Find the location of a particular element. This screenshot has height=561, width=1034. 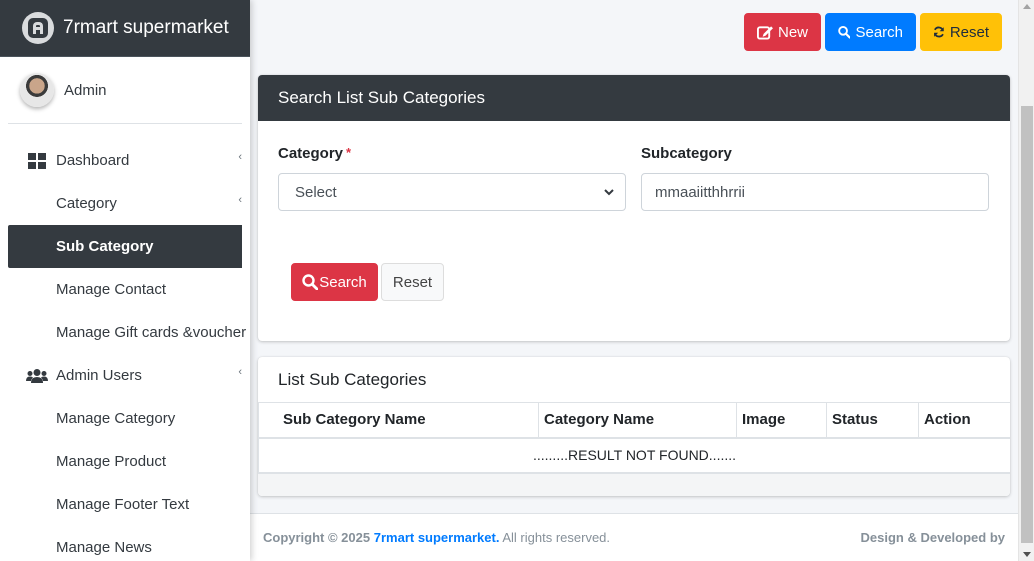

form-search-button: Search is located at coordinates (334, 282).